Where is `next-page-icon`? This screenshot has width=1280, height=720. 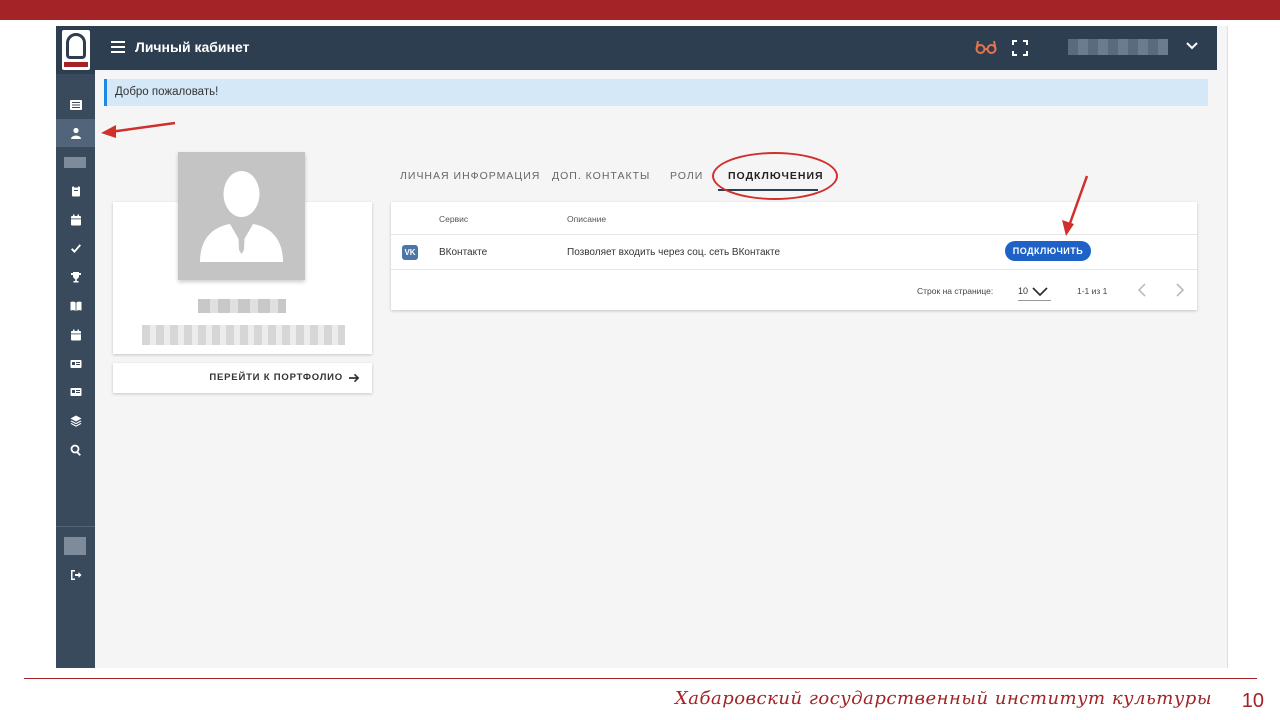 next-page-icon is located at coordinates (1179, 290).